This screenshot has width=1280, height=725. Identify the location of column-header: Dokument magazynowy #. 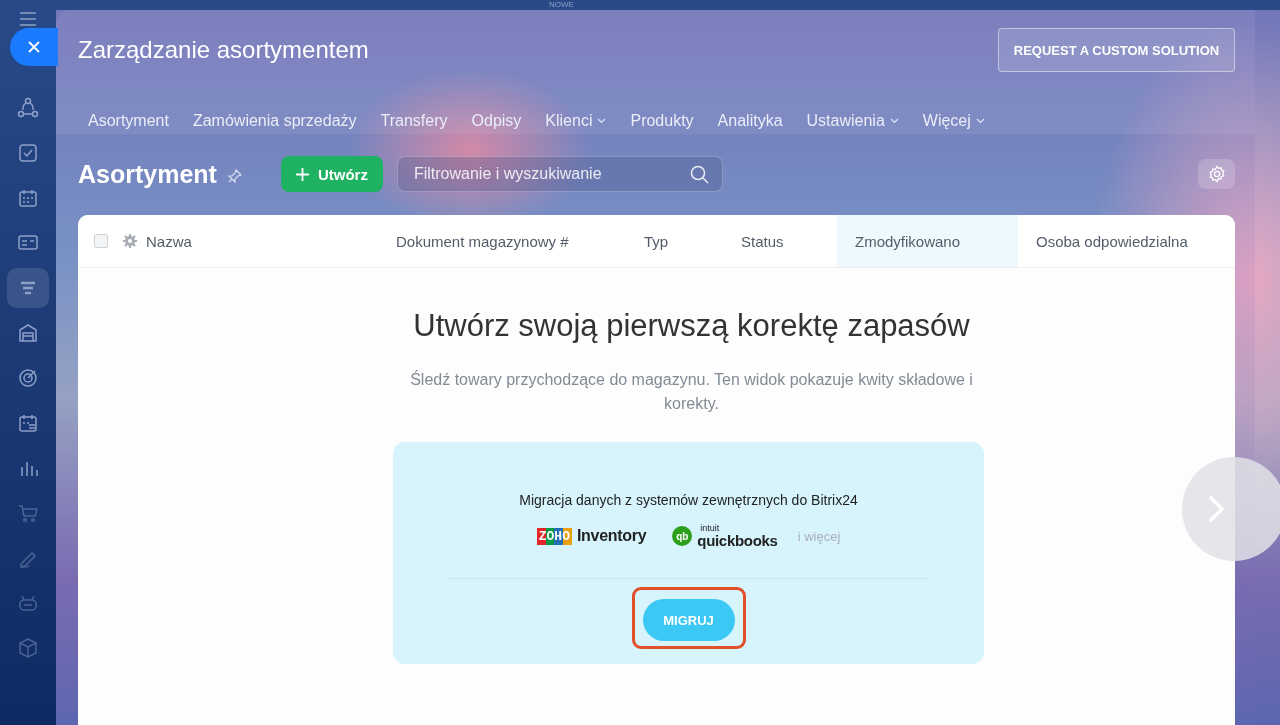
(520, 241).